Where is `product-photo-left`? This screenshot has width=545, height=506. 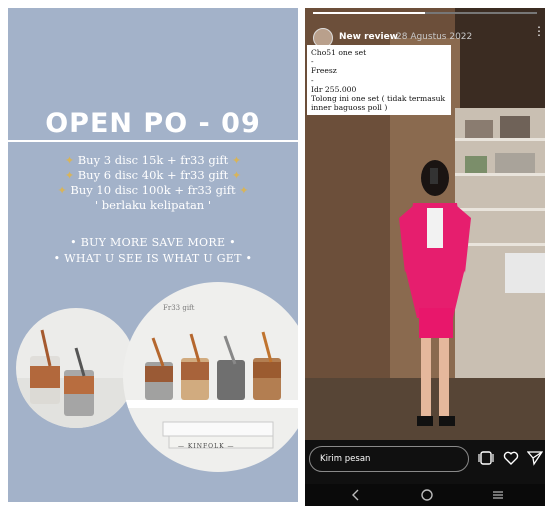 product-photo-left is located at coordinates (76, 368).